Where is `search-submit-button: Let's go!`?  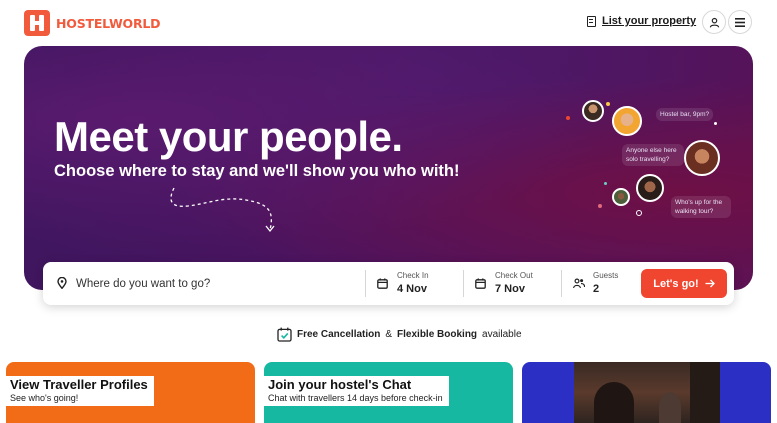 search-submit-button: Let's go! is located at coordinates (684, 283).